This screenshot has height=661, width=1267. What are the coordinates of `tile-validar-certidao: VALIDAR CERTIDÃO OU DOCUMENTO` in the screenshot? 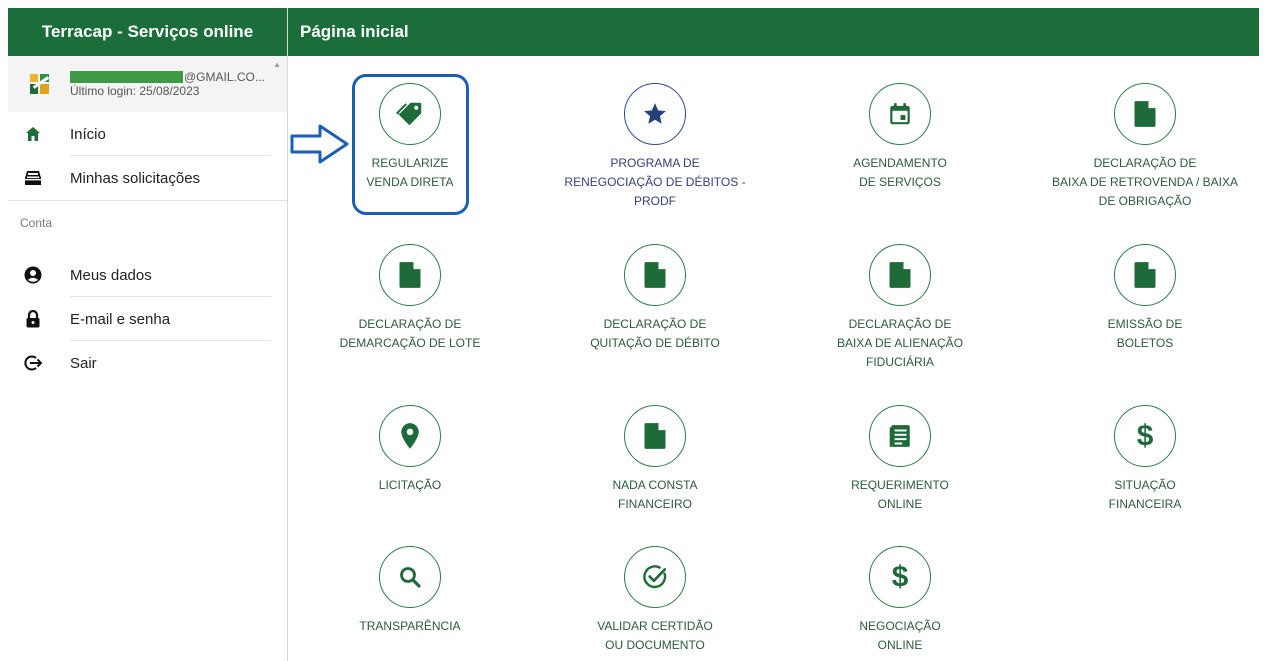 It's located at (655, 600).